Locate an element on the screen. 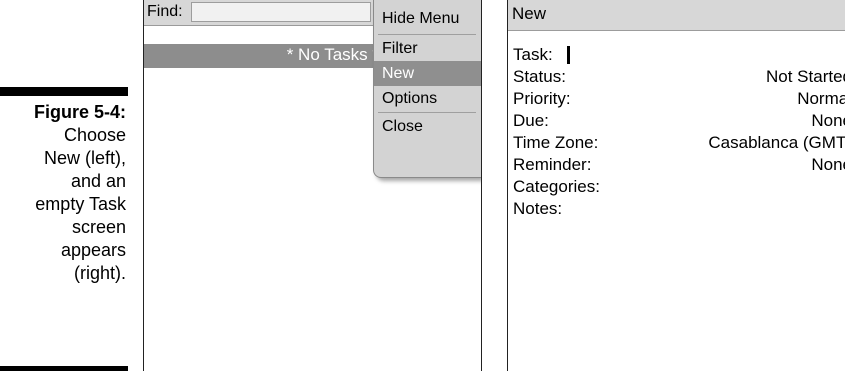 This screenshot has height=371, width=845. priority-label: Priority: is located at coordinates (542, 98).